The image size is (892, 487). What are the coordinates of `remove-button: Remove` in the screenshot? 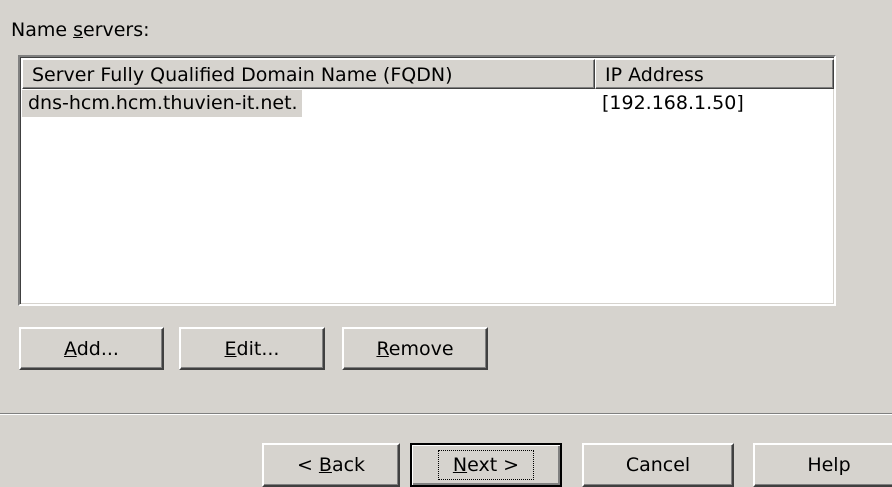 It's located at (415, 348).